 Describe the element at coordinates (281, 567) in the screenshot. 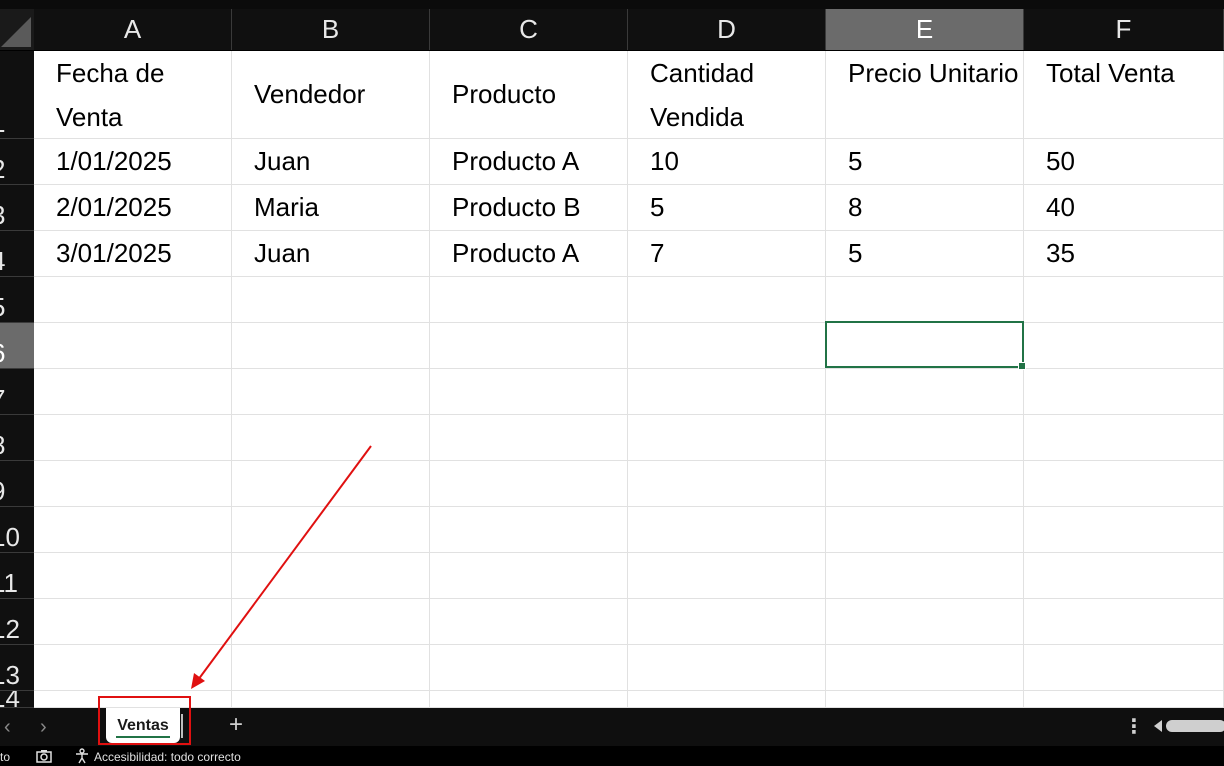

I see `annotation-arrow` at that location.